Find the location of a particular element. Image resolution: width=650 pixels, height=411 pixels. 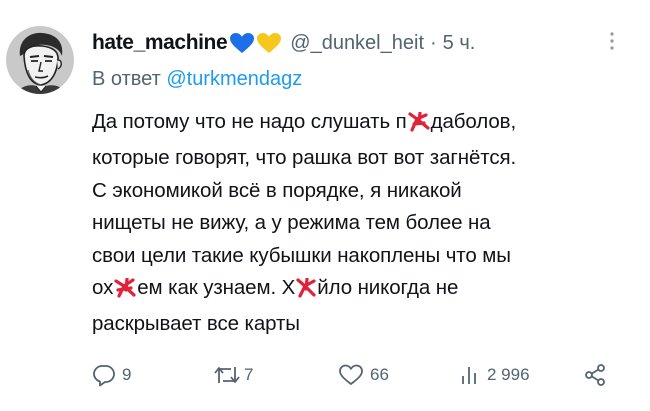

like-button: 66 is located at coordinates (363, 375).